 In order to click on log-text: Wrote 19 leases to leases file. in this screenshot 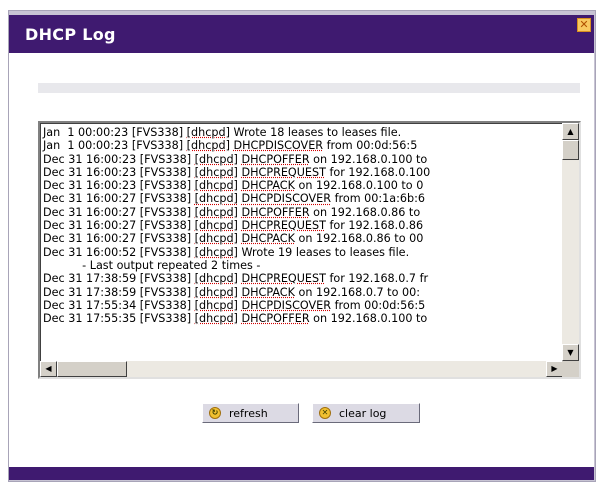, I will do `click(323, 252)`.